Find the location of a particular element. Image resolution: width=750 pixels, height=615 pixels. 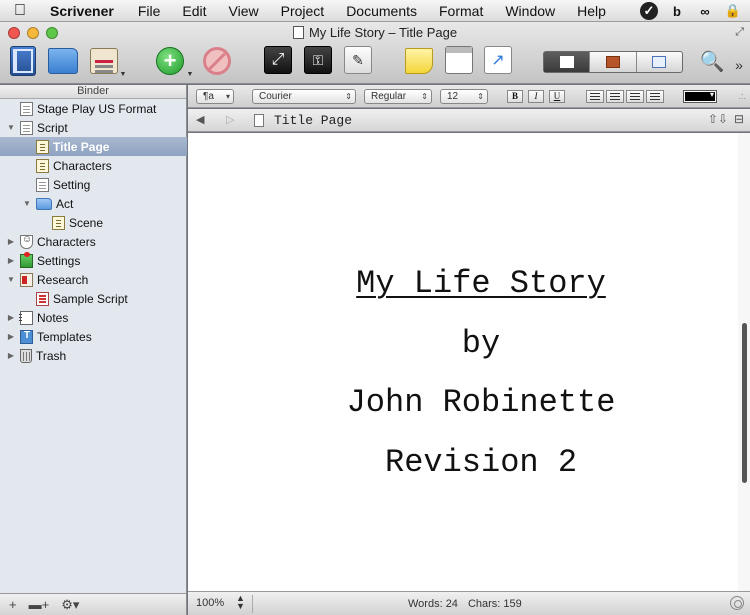

up-down-arrows-icon: ⇧⇩ is located at coordinates (718, 119).